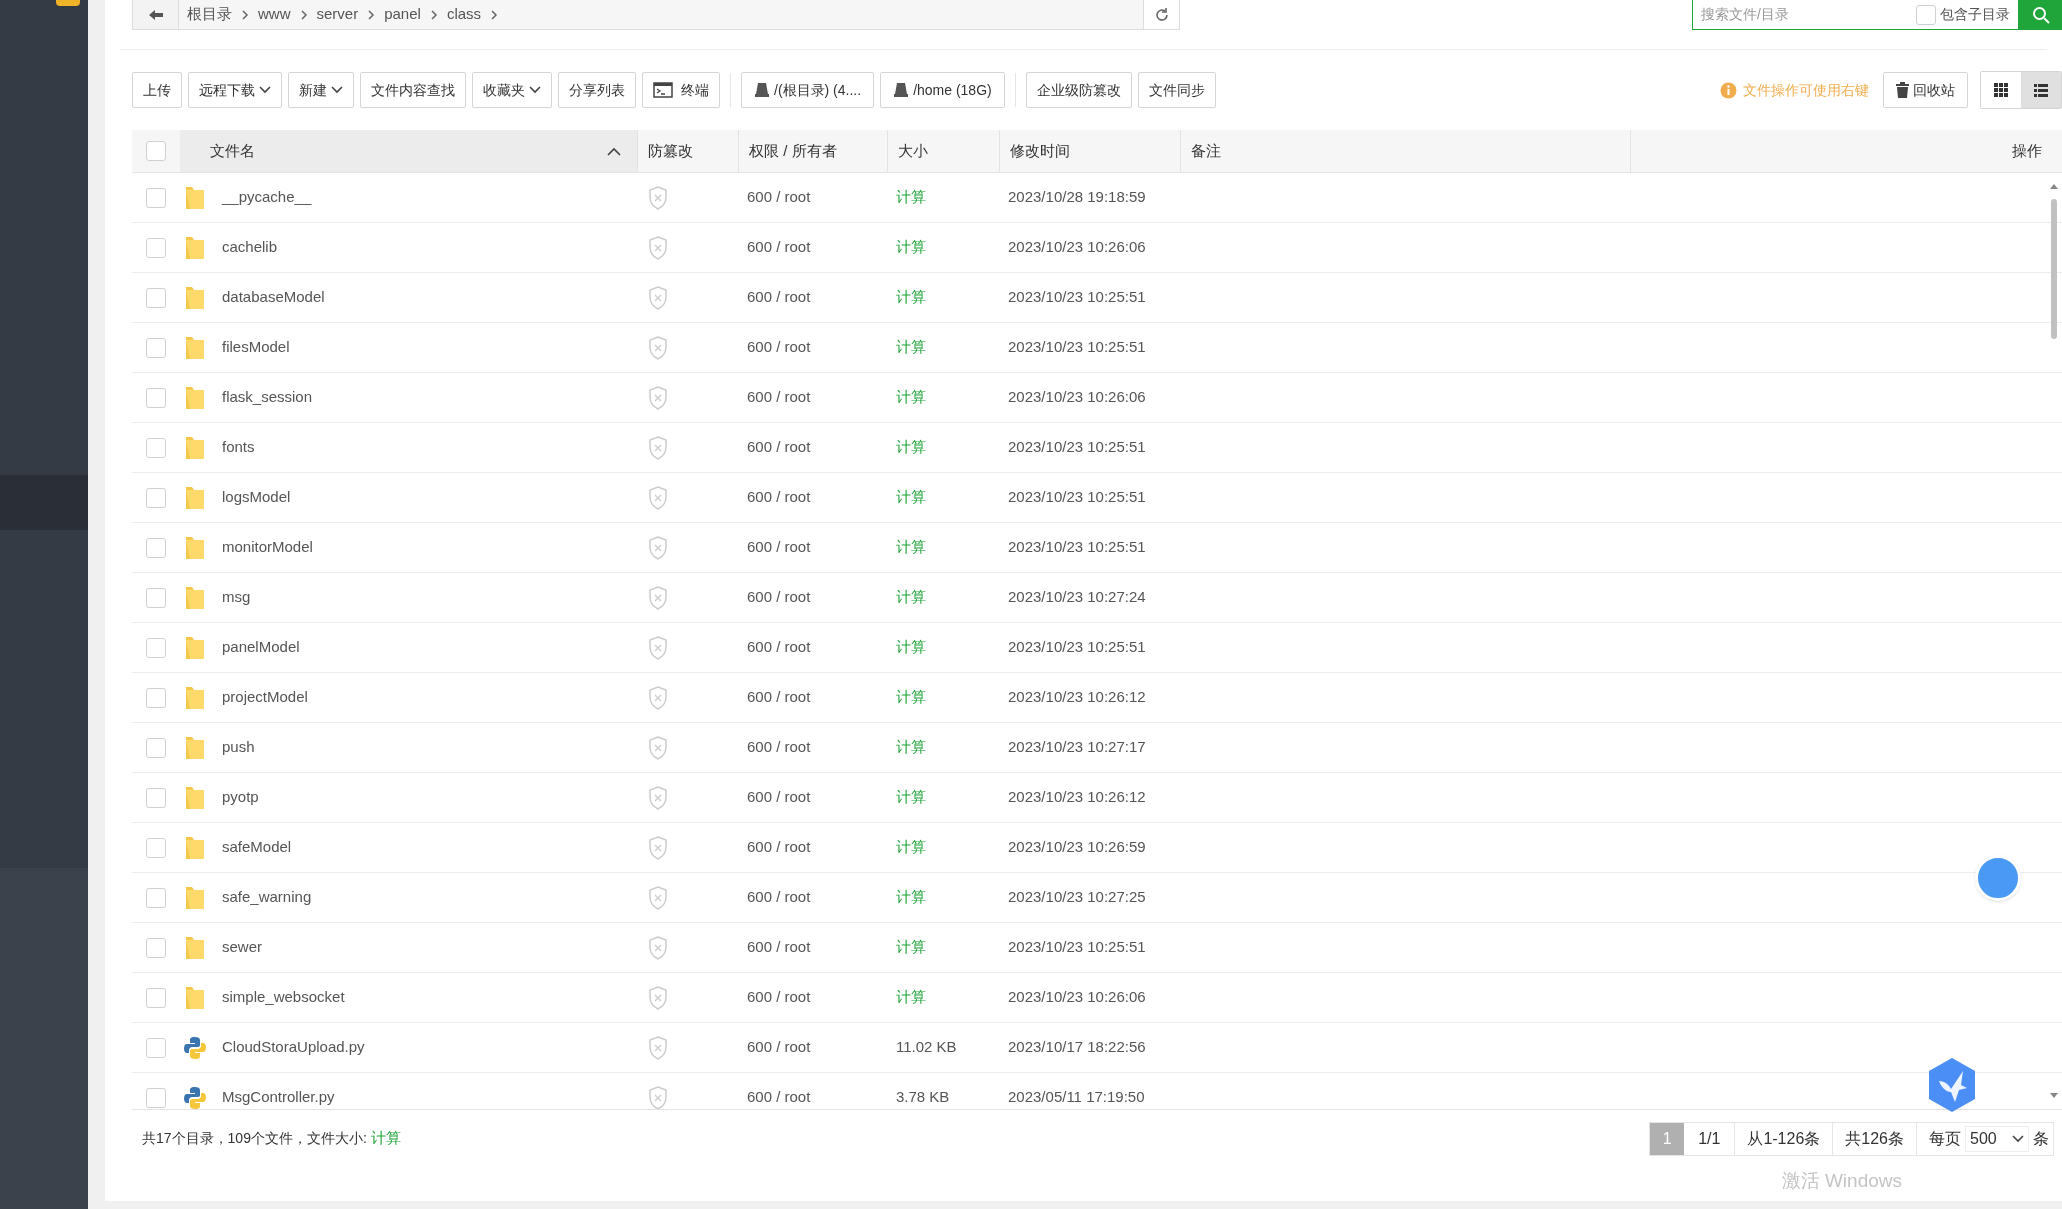  Describe the element at coordinates (256, 347) in the screenshot. I see `file-name: filesModel` at that location.